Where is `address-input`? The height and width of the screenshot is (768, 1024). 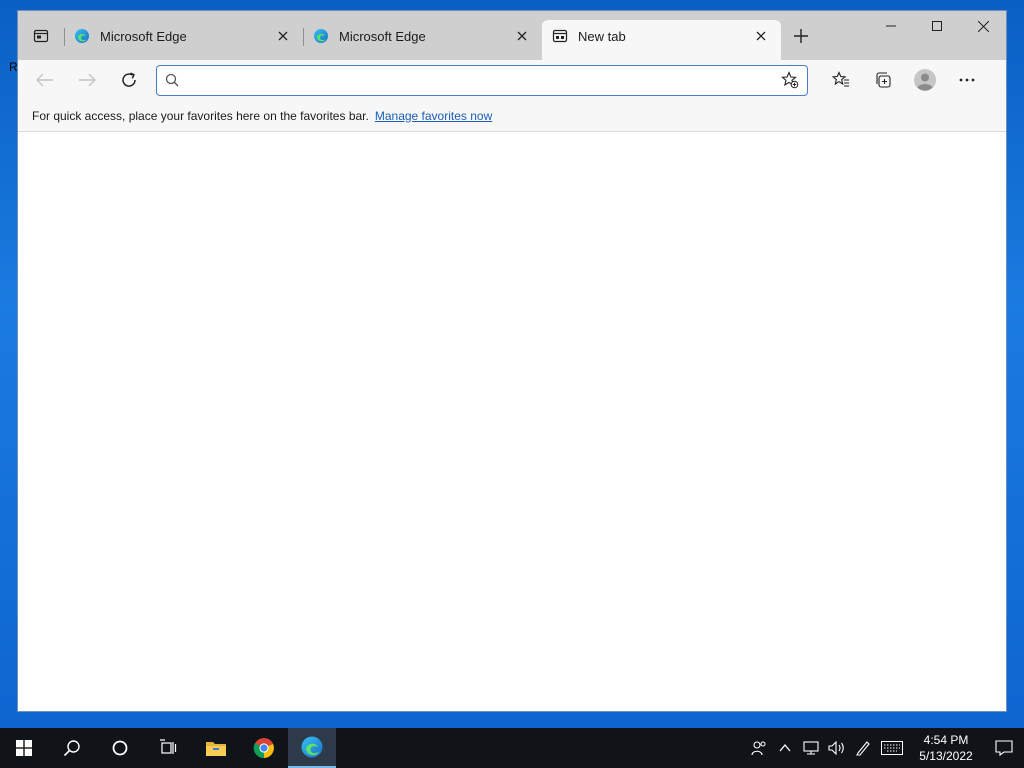
address-input is located at coordinates (484, 80).